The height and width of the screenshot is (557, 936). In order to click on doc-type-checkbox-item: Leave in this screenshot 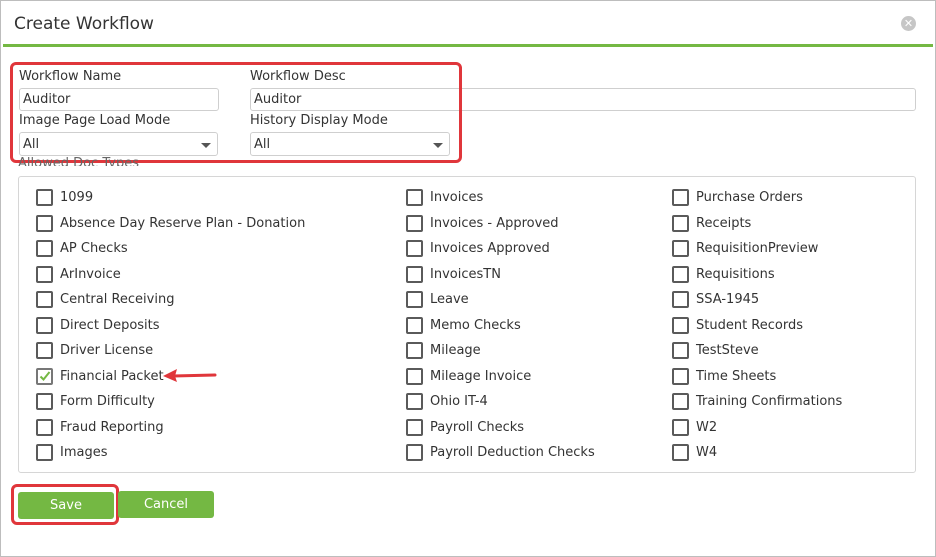, I will do `click(437, 299)`.